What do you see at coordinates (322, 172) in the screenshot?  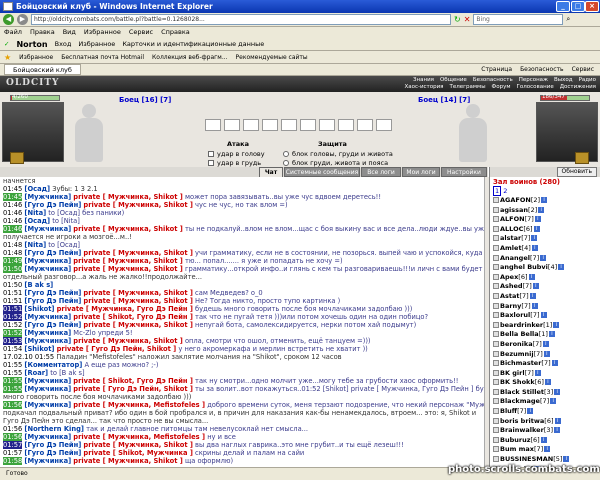 I see `tab-system-messages: Системные сообщения` at bounding box center [322, 172].